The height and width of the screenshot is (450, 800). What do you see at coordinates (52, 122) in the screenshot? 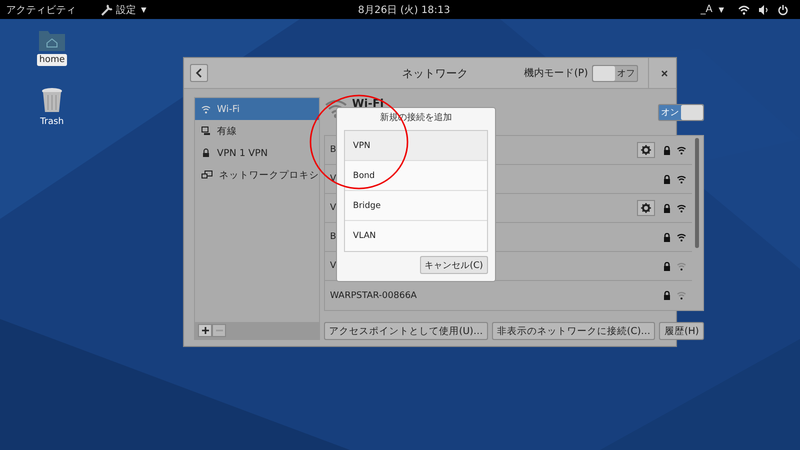
I see `icon-label: Trash` at bounding box center [52, 122].